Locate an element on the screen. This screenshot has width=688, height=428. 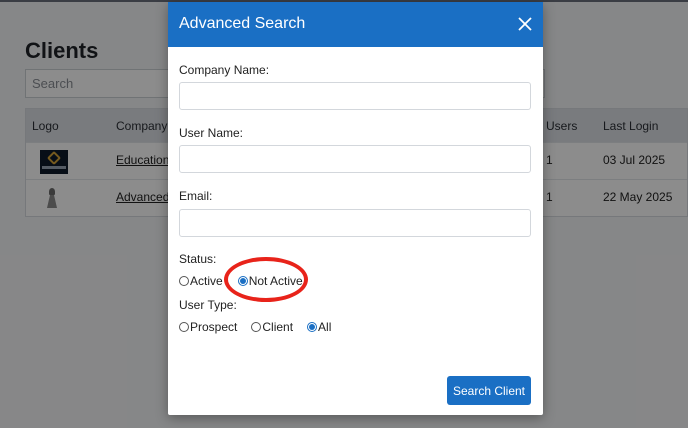
email-label: Email: is located at coordinates (196, 196).